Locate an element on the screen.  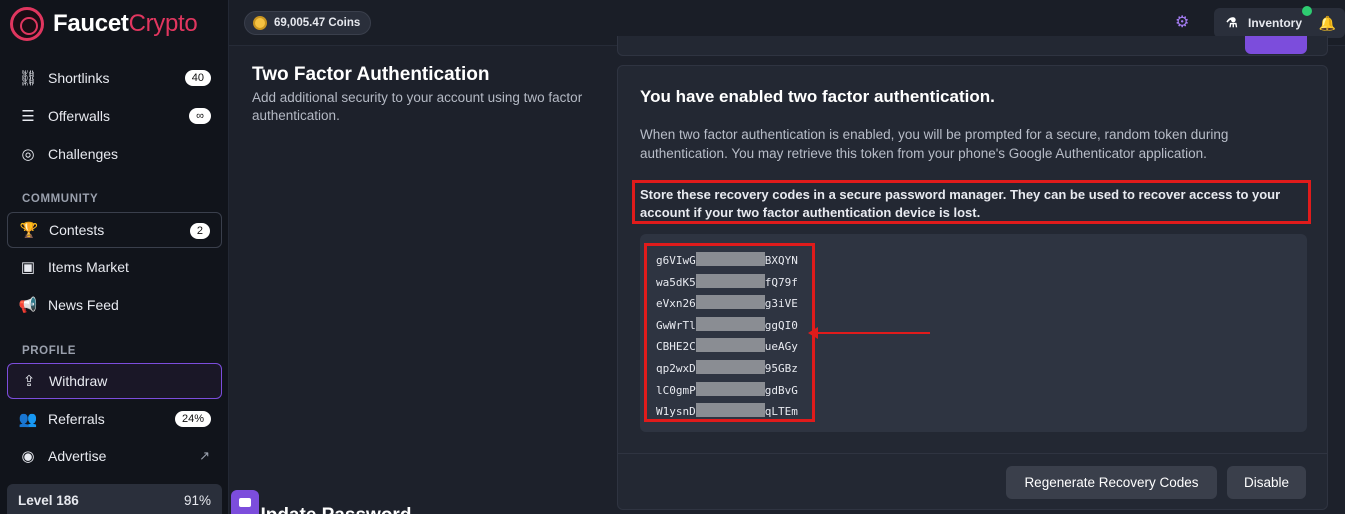
sidebar-item-label: Items Market is located at coordinates (88, 267).